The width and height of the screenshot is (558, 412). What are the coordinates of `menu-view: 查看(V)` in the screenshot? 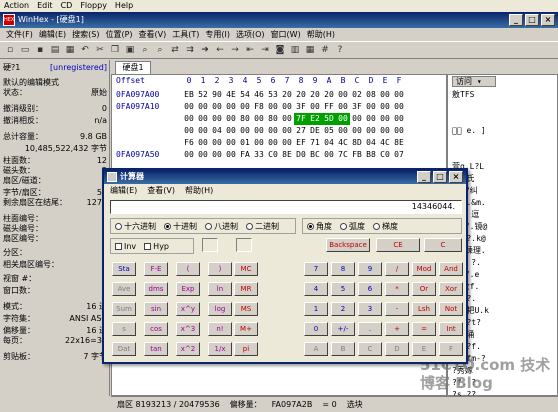 It's located at (153, 34).